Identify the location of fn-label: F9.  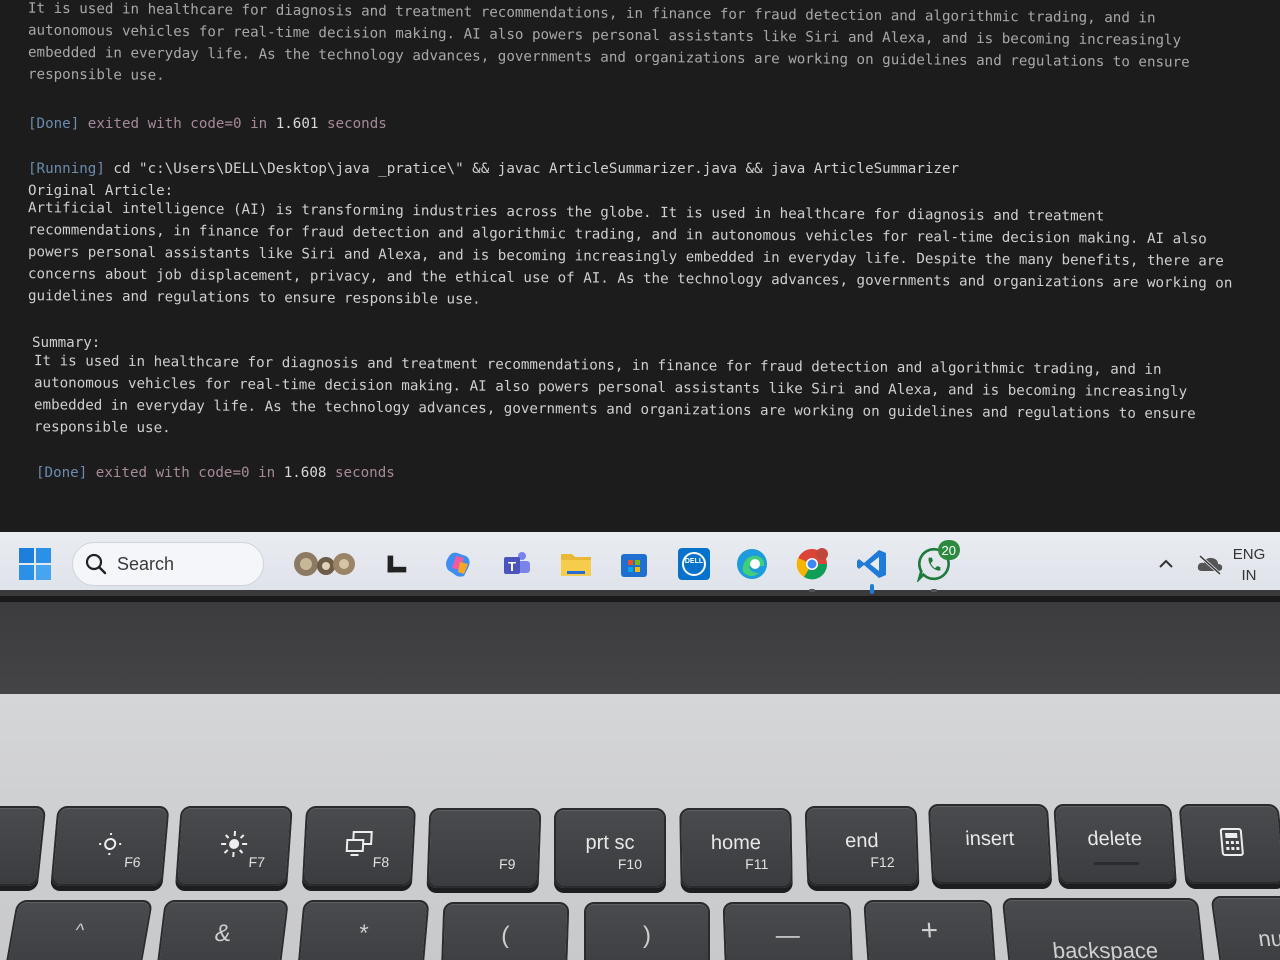
(507, 864).